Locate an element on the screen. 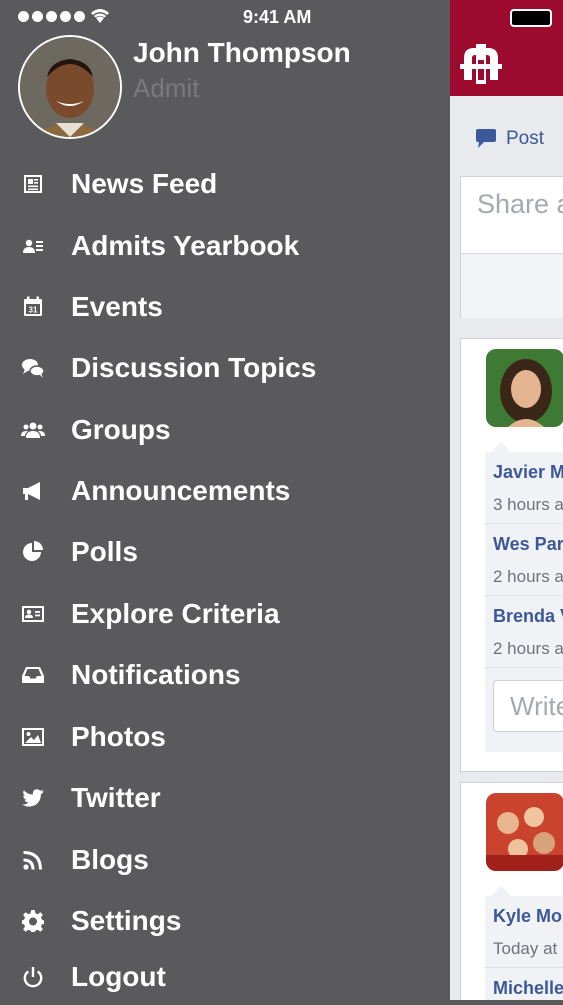  menu-item-announcements: Announcements is located at coordinates (225, 491).